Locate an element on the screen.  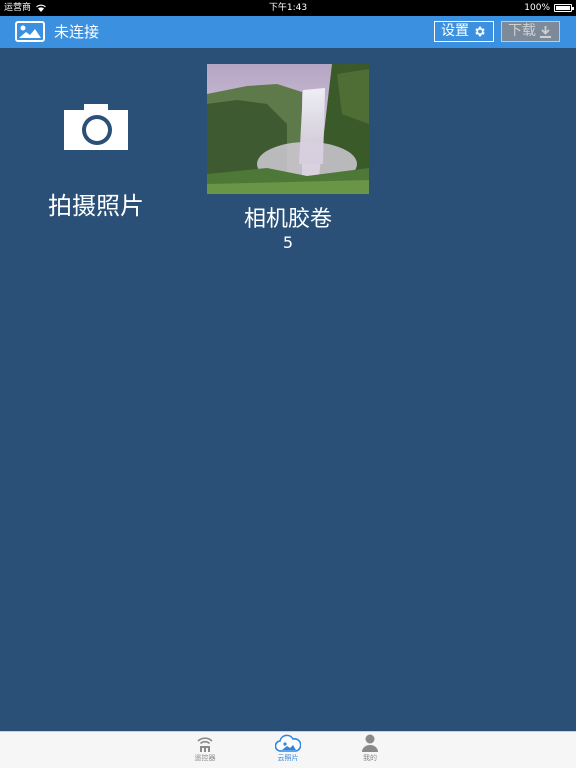
download-label: 下载 is located at coordinates (522, 31).